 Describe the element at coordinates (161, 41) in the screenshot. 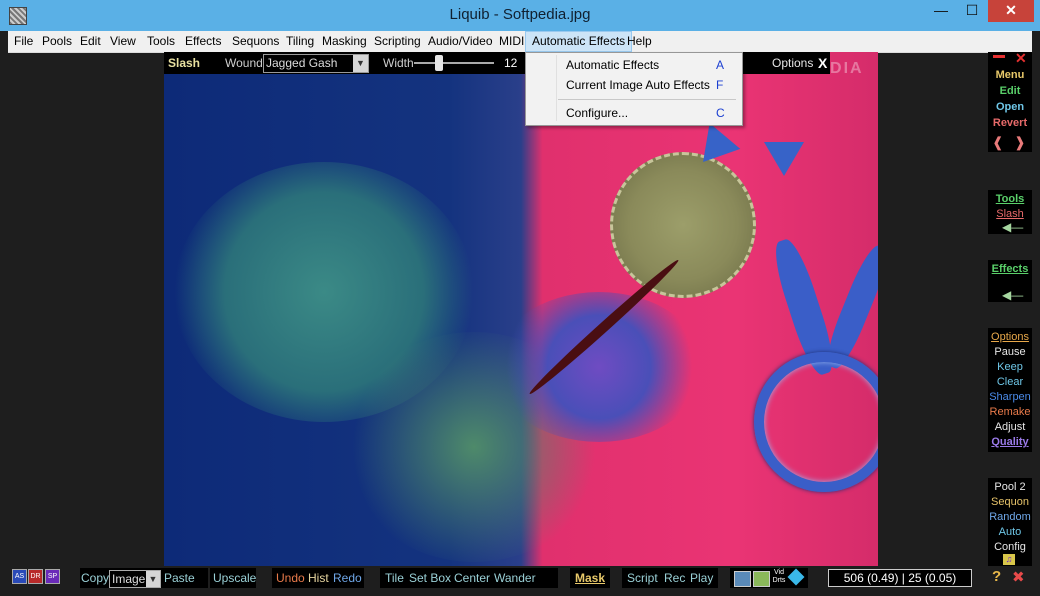

I see `menu-tools: Tools` at that location.